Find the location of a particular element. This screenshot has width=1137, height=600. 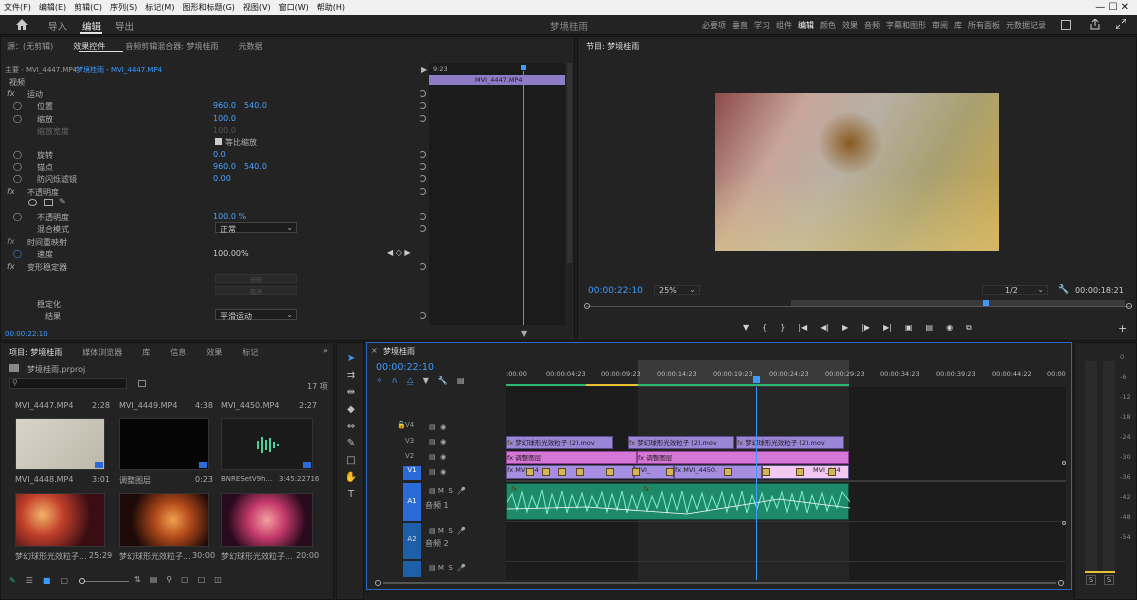

menu-sequence: 序列(S) is located at coordinates (123, 7).